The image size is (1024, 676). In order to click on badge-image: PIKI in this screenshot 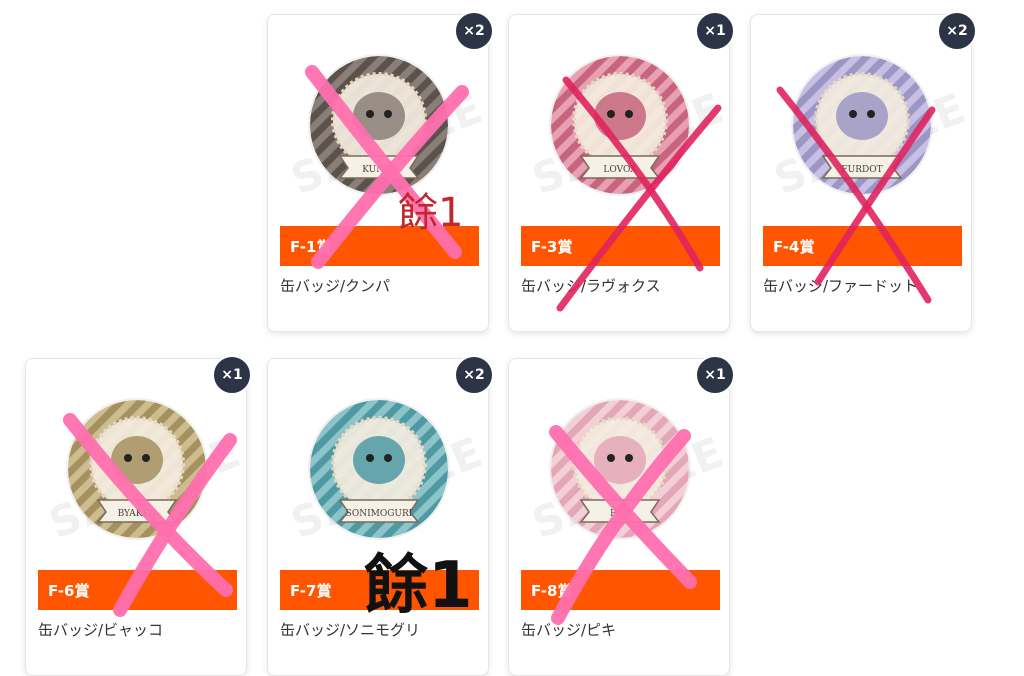, I will do `click(620, 469)`.